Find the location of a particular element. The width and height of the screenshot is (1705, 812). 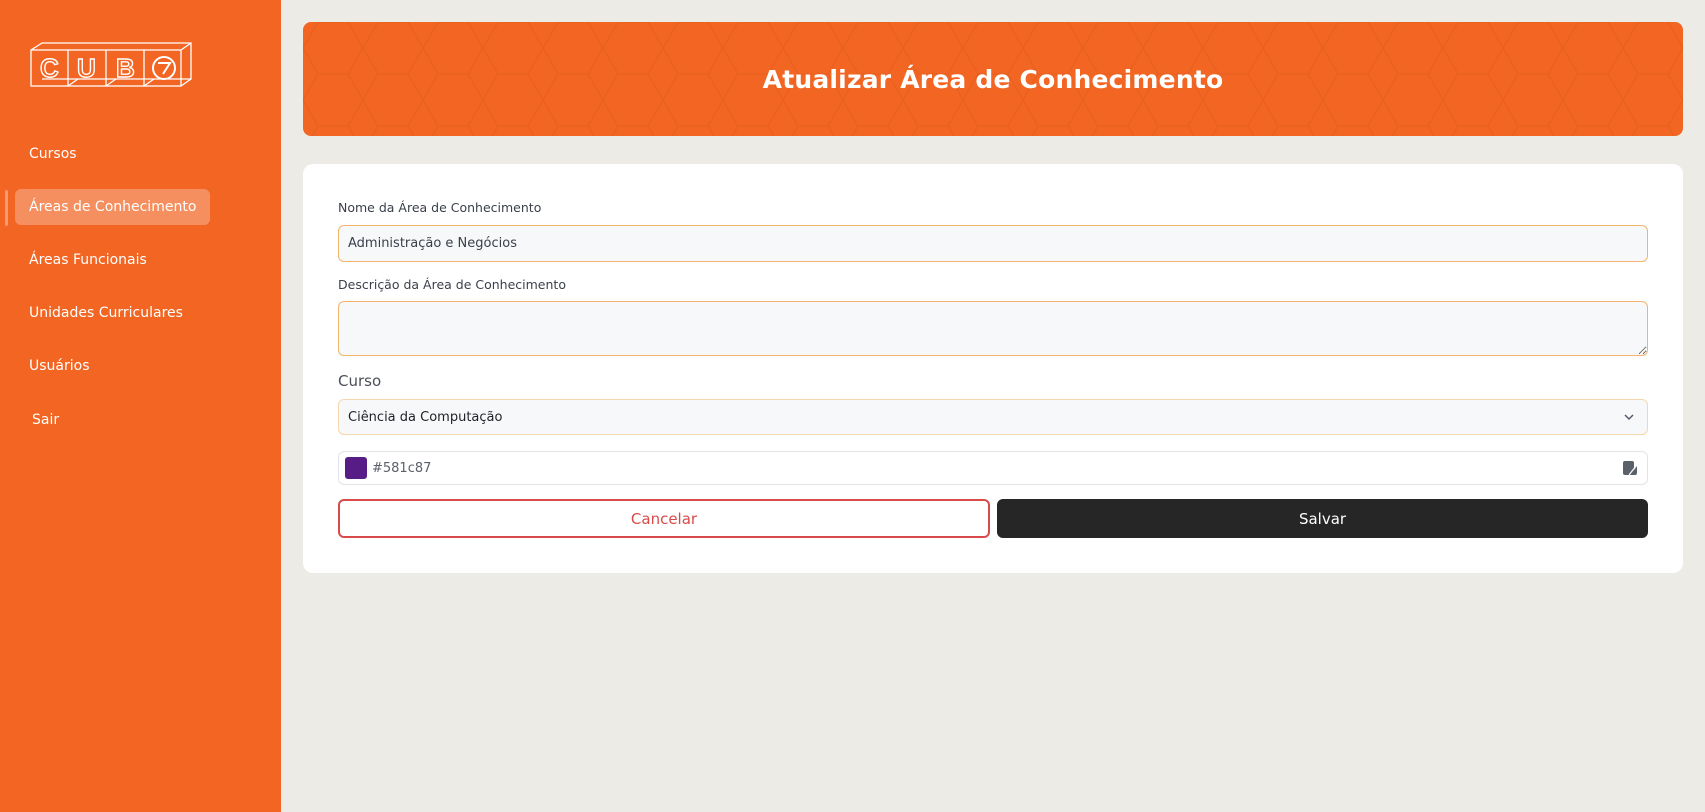

name-label: Nome da Área de Conhecimento is located at coordinates (440, 207).